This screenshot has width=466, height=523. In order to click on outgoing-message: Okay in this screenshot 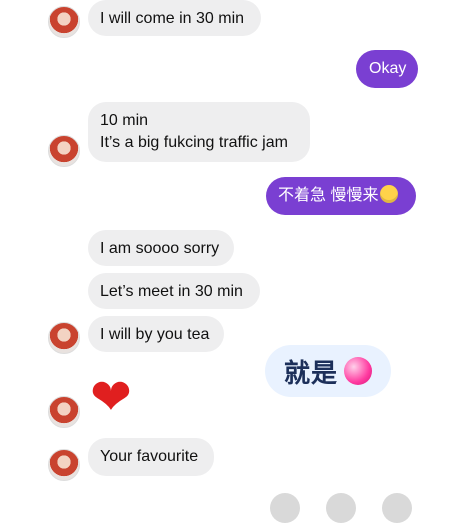, I will do `click(387, 69)`.